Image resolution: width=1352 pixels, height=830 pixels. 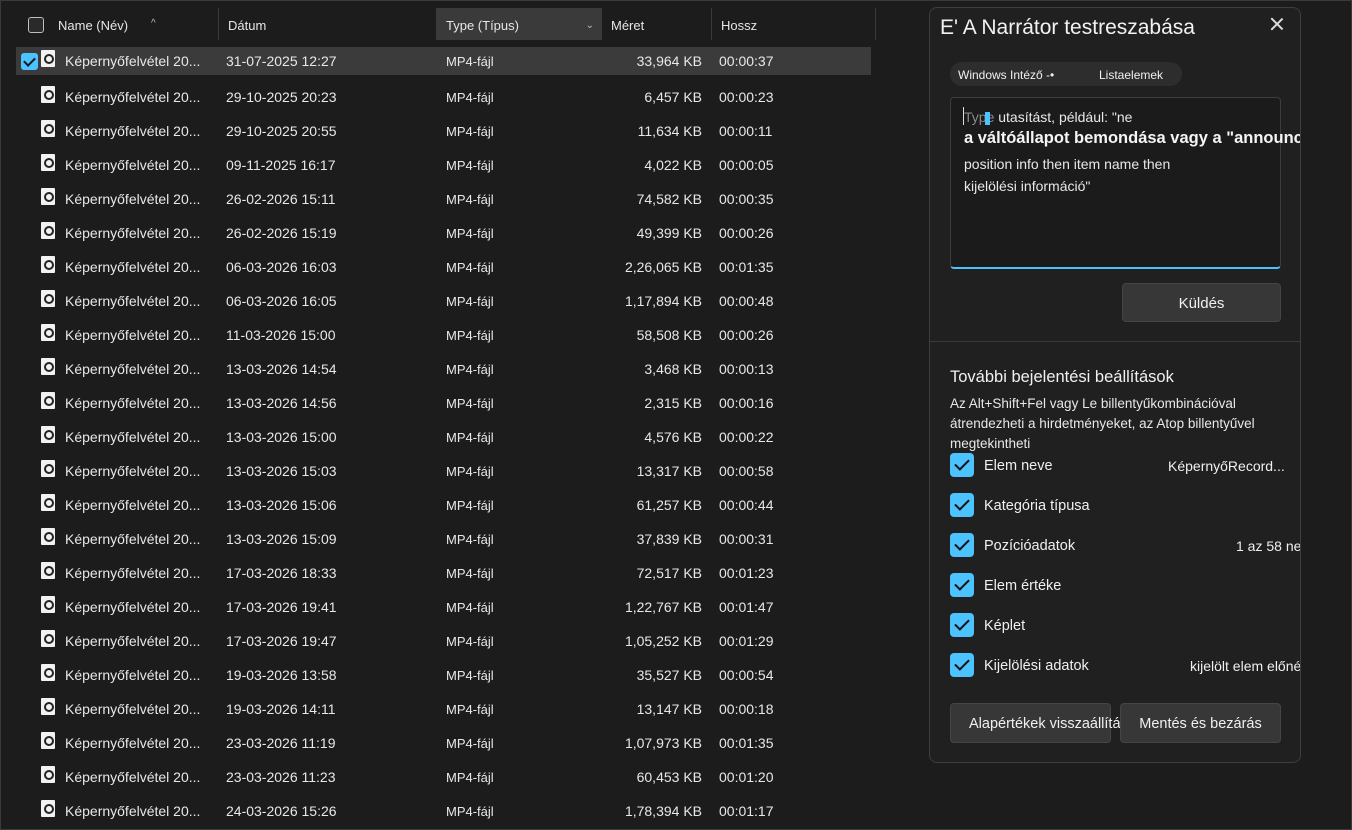 What do you see at coordinates (669, 675) in the screenshot?
I see `file-size: 35,527 KB` at bounding box center [669, 675].